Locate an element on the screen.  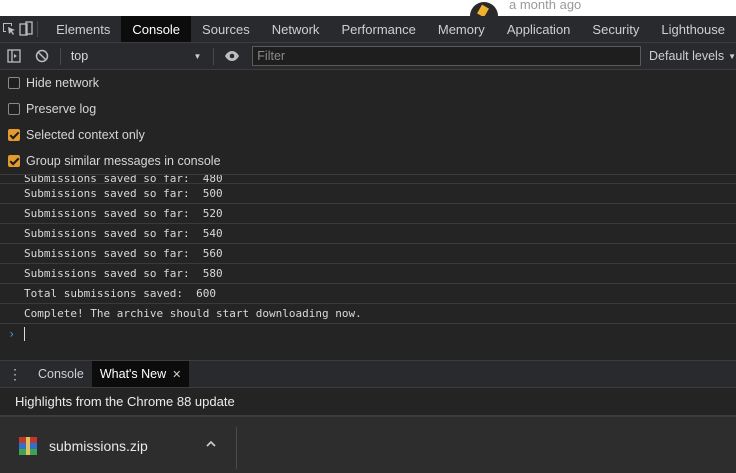
drawer-tab-label: What's New is located at coordinates (133, 374).